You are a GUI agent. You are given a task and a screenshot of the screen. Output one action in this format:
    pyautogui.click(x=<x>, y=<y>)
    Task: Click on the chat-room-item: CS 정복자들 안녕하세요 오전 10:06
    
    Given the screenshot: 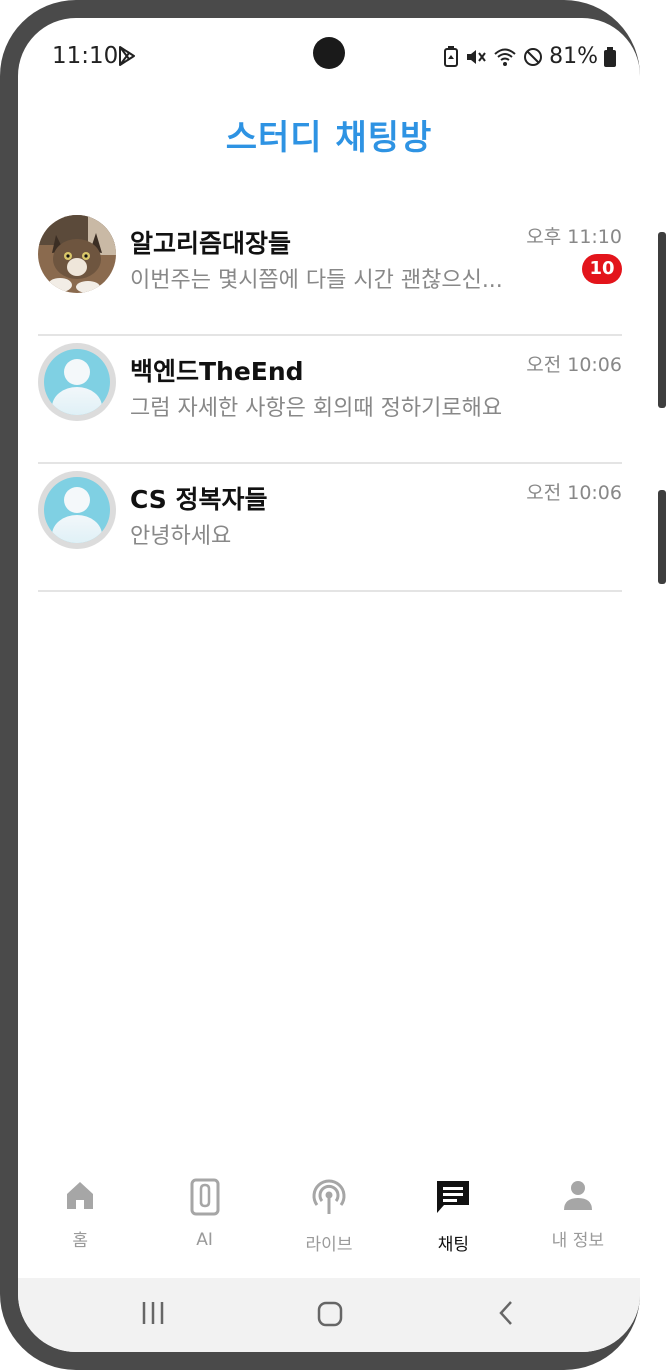 What is the action you would take?
    pyautogui.click(x=330, y=528)
    